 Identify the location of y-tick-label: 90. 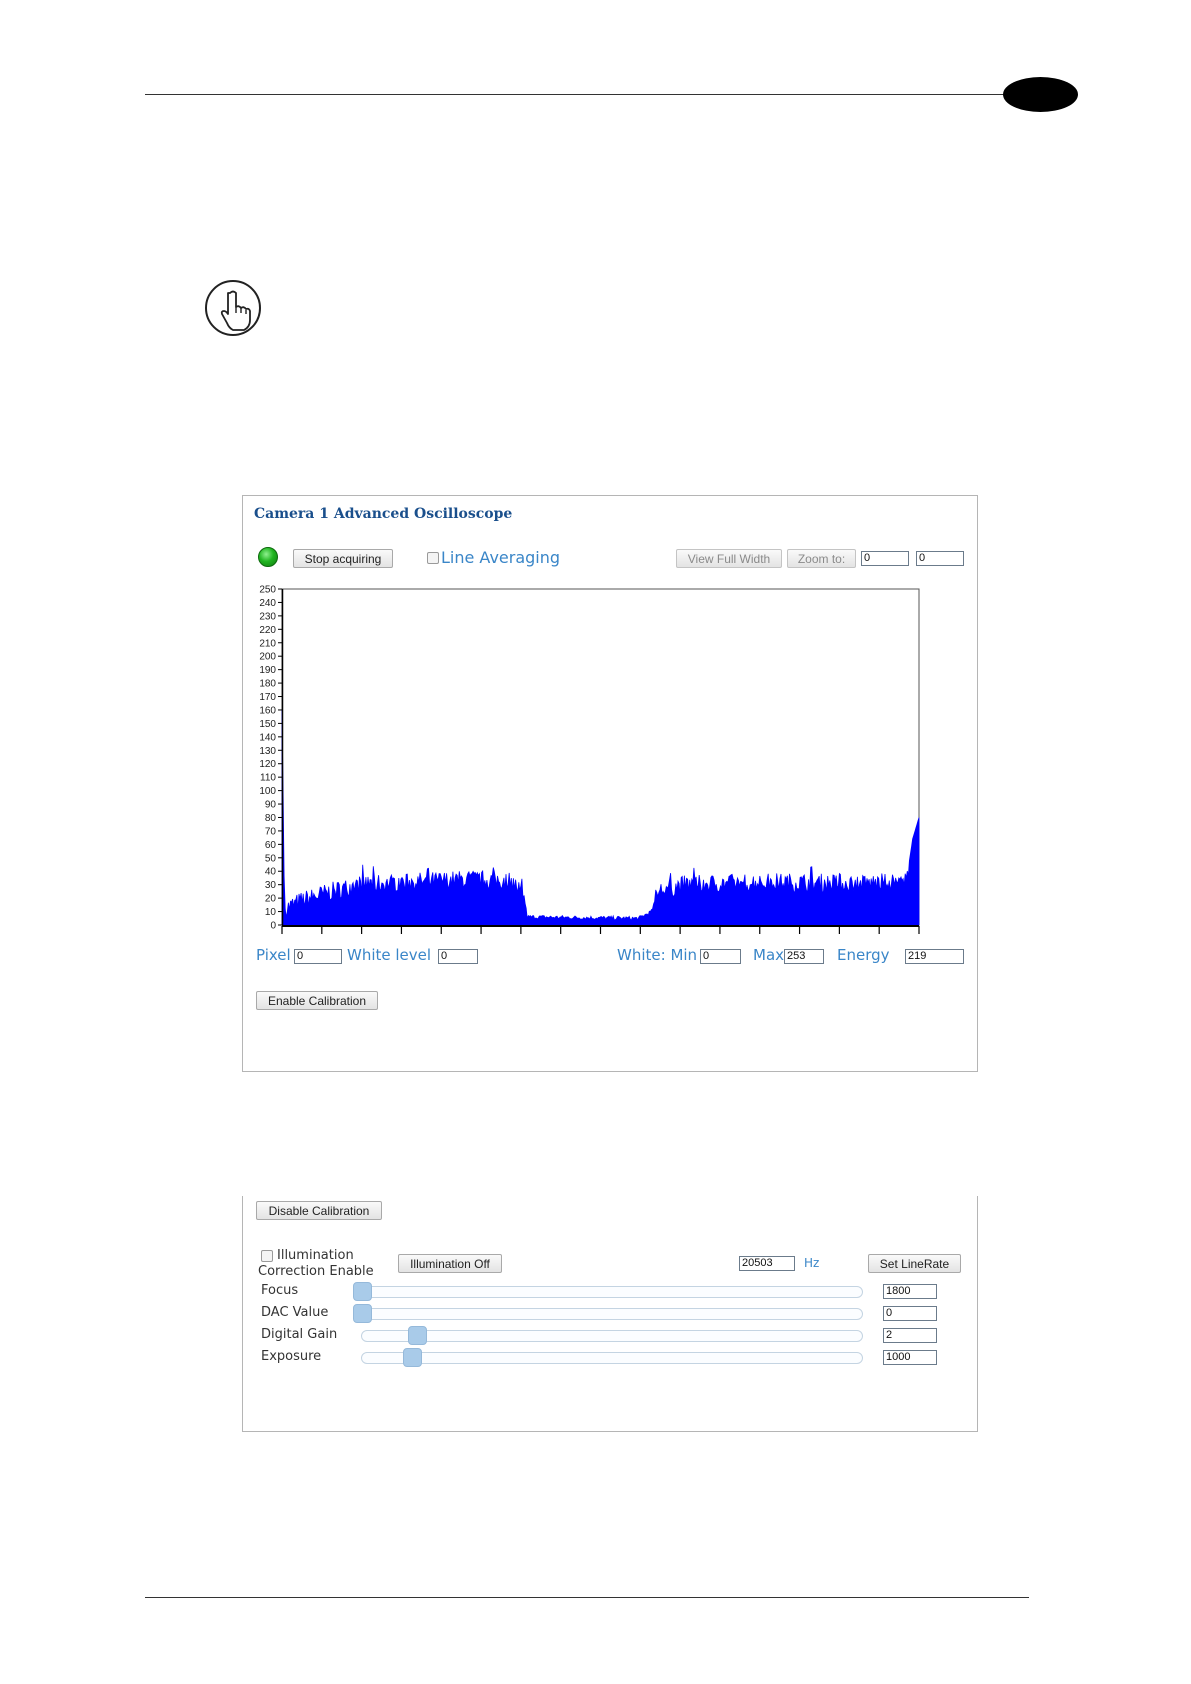
(271, 805).